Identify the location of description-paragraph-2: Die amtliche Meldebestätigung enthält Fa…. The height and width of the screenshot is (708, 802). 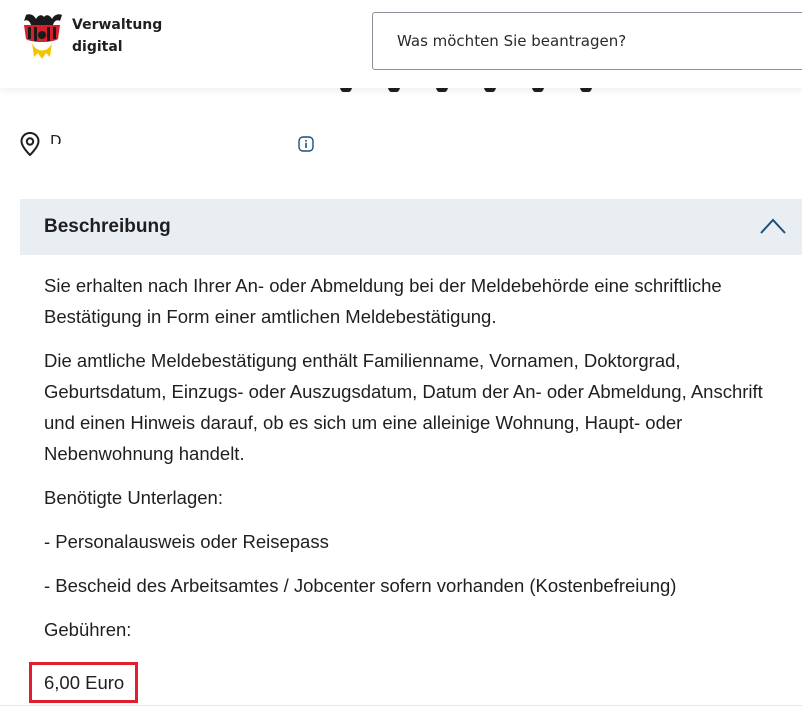
(403, 407).